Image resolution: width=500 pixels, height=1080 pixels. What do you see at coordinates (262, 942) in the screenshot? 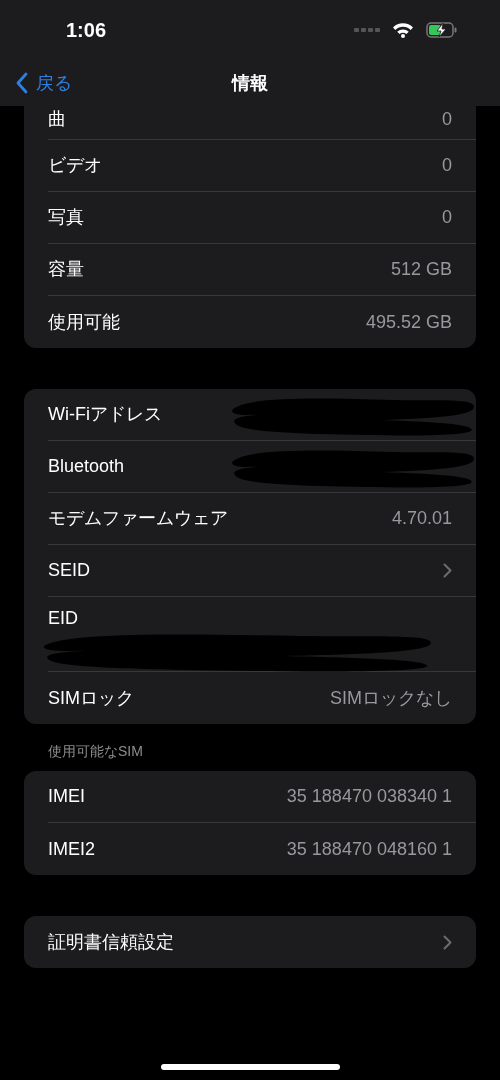
I see `settings-row: 証明書信頼設定` at bounding box center [262, 942].